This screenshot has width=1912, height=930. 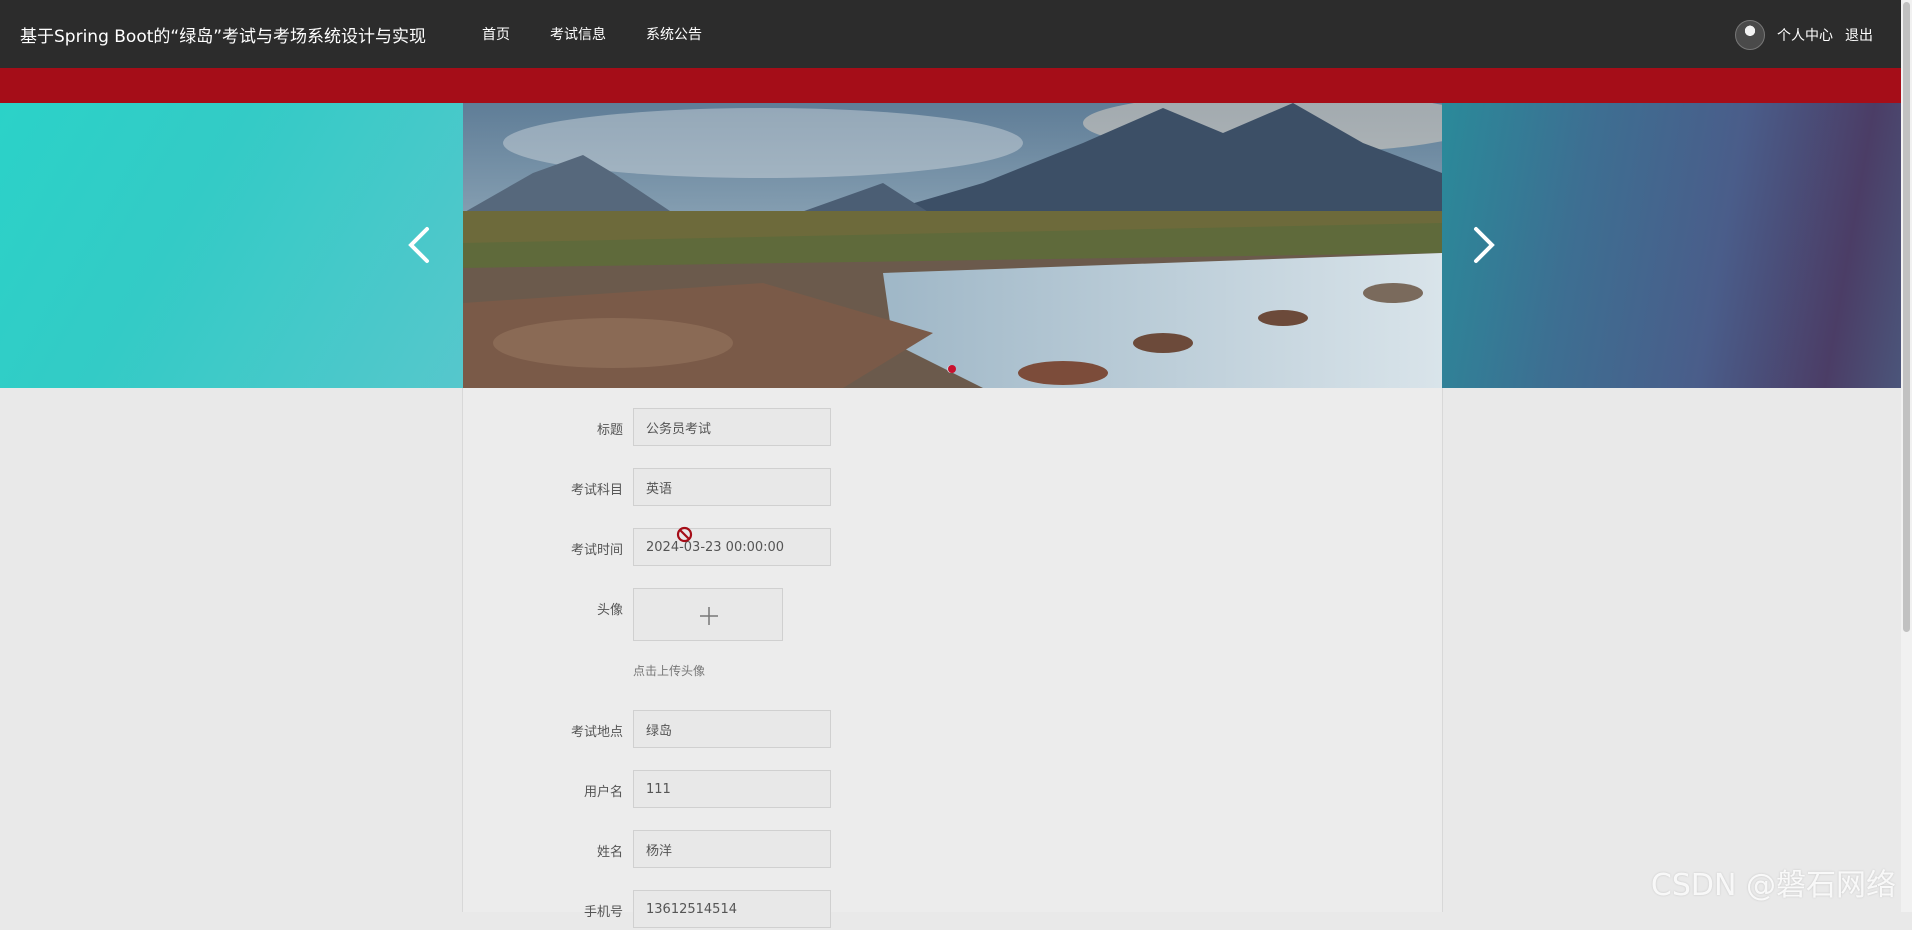 What do you see at coordinates (231, 245) in the screenshot?
I see `carousel-prev-slide` at bounding box center [231, 245].